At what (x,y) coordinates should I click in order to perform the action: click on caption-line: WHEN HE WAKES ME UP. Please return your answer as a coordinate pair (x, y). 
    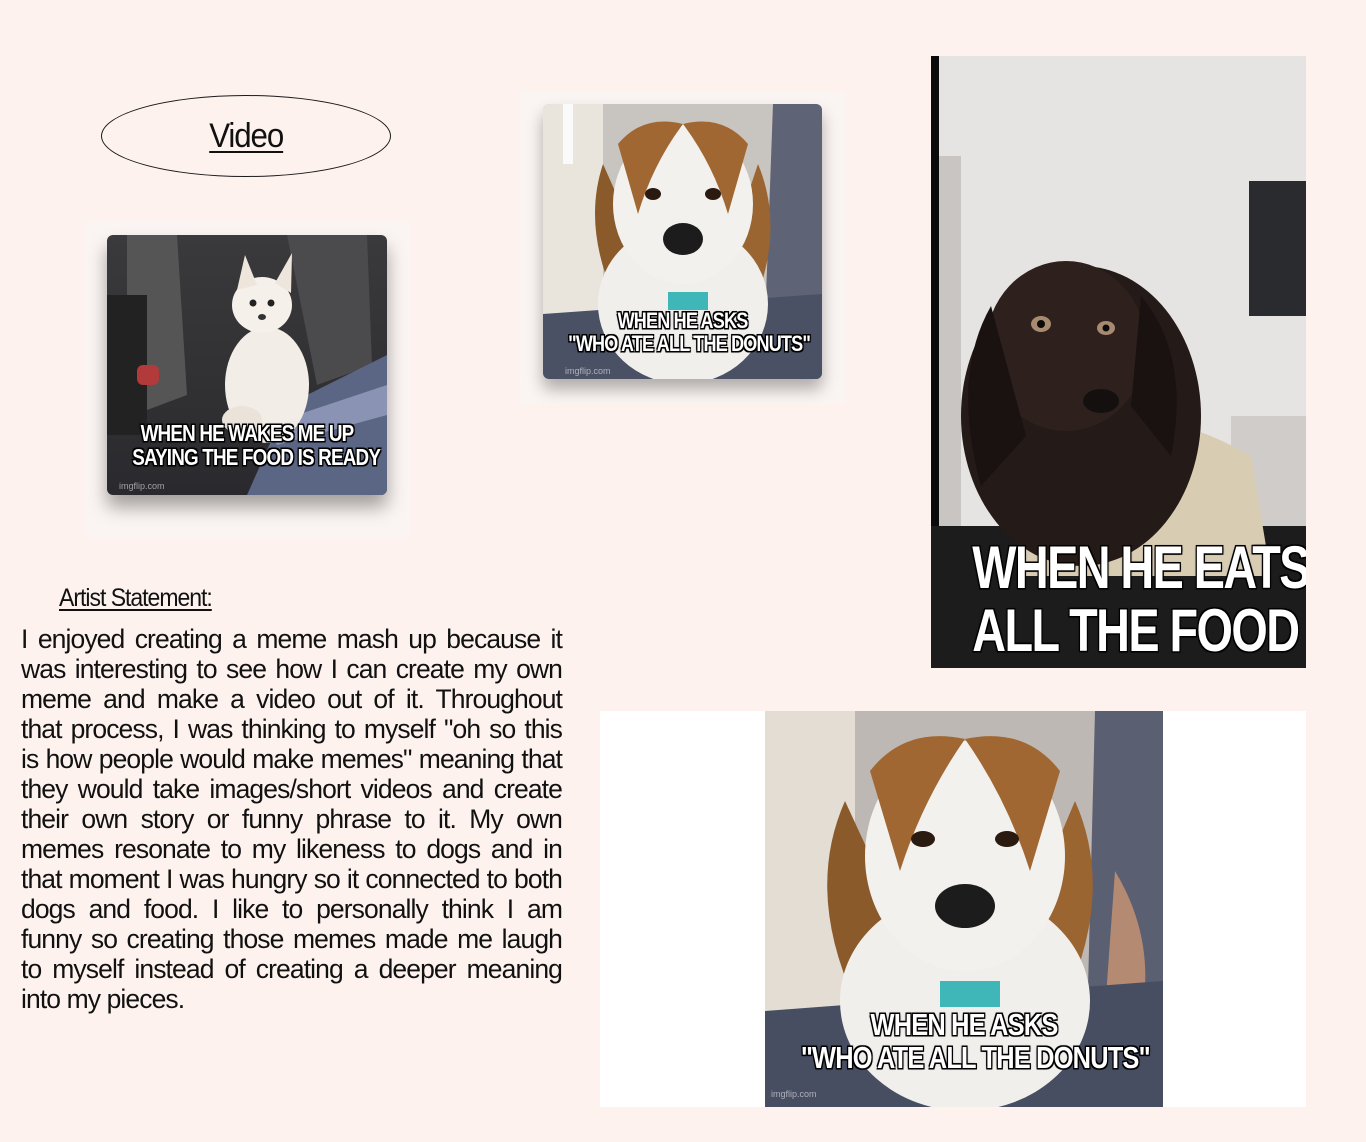
    Looking at the image, I should click on (247, 433).